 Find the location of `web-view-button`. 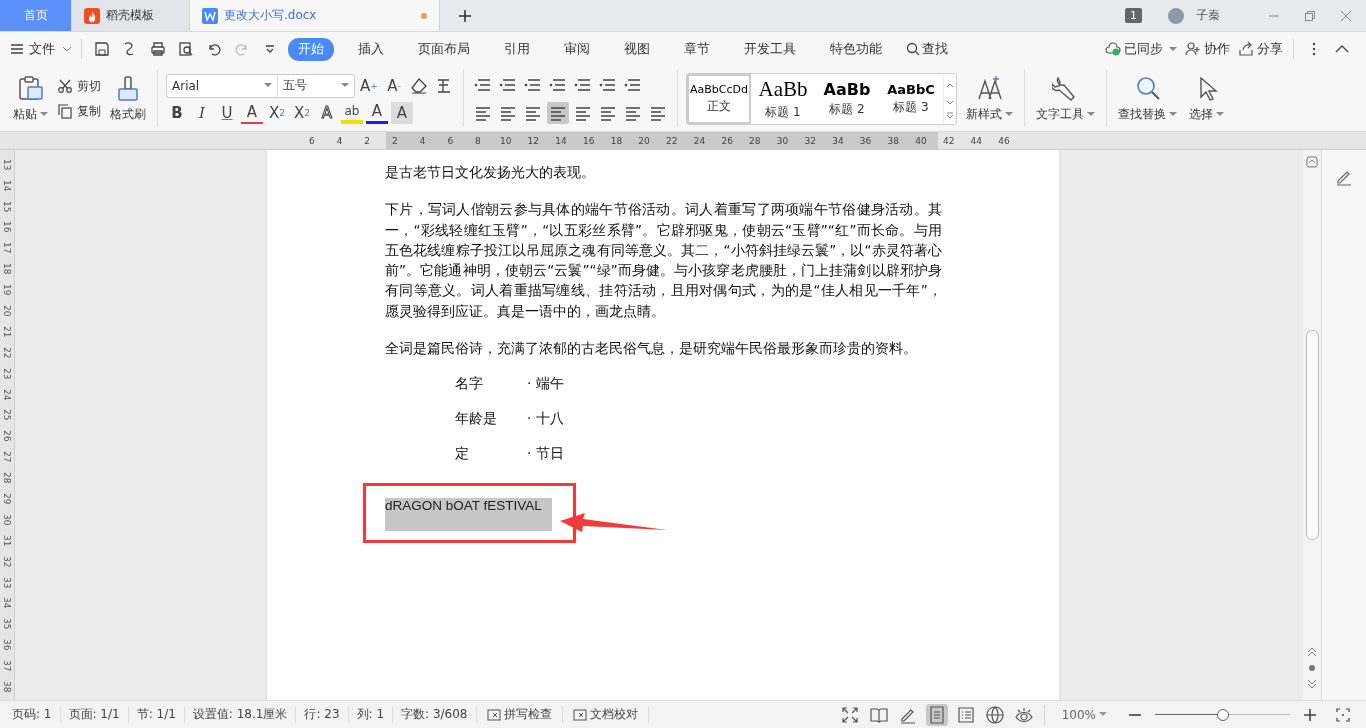

web-view-button is located at coordinates (994, 714).